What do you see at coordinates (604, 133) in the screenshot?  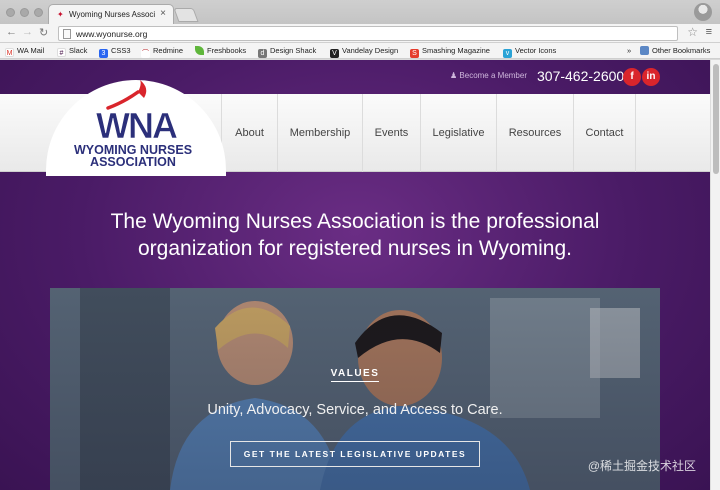 I see `nav-contact: Contact` at bounding box center [604, 133].